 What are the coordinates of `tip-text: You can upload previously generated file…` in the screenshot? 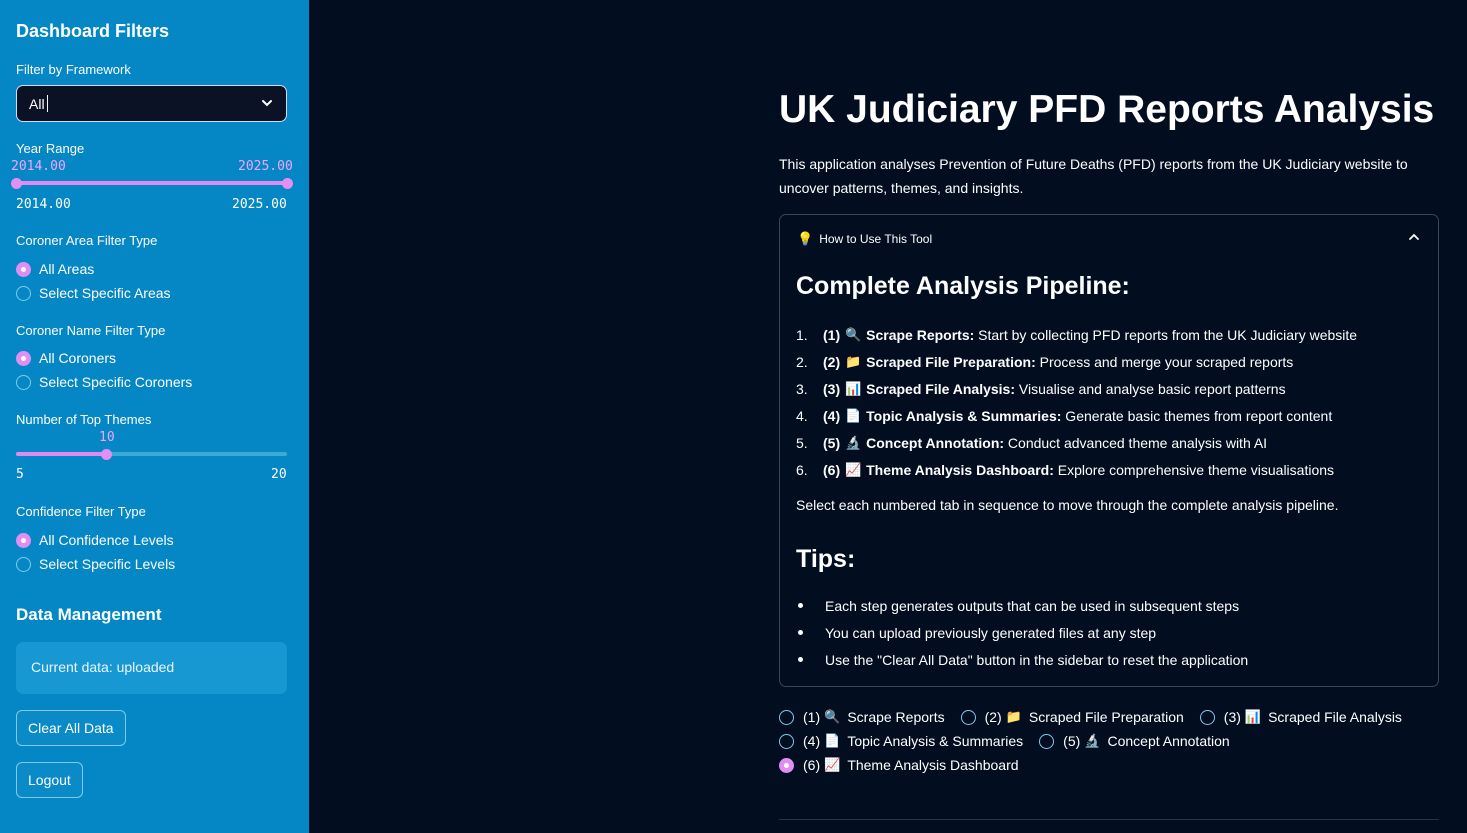 It's located at (991, 632).